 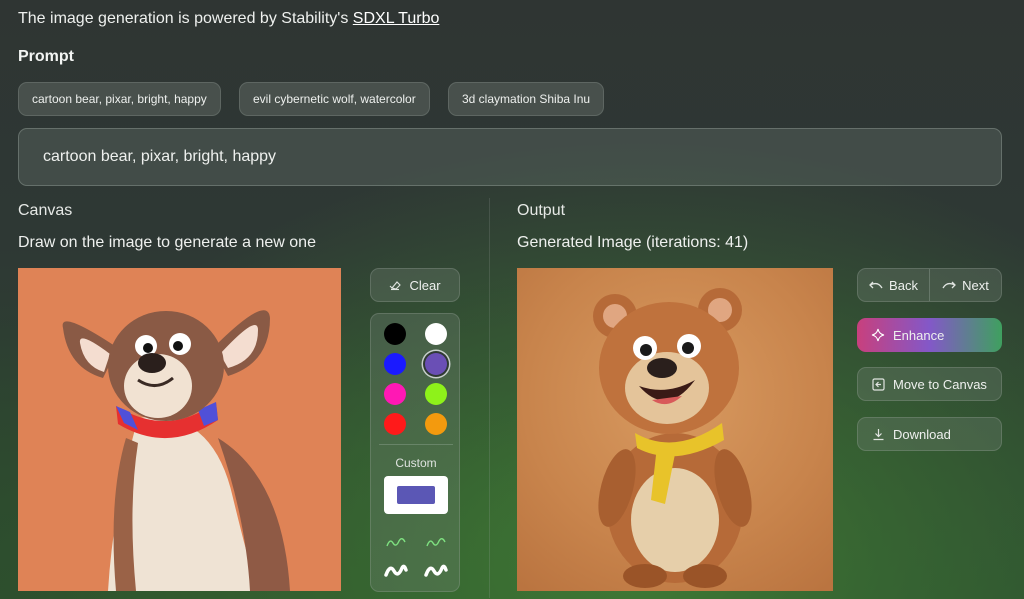 I want to click on color-swatch-purple-selected, so click(x=436, y=364).